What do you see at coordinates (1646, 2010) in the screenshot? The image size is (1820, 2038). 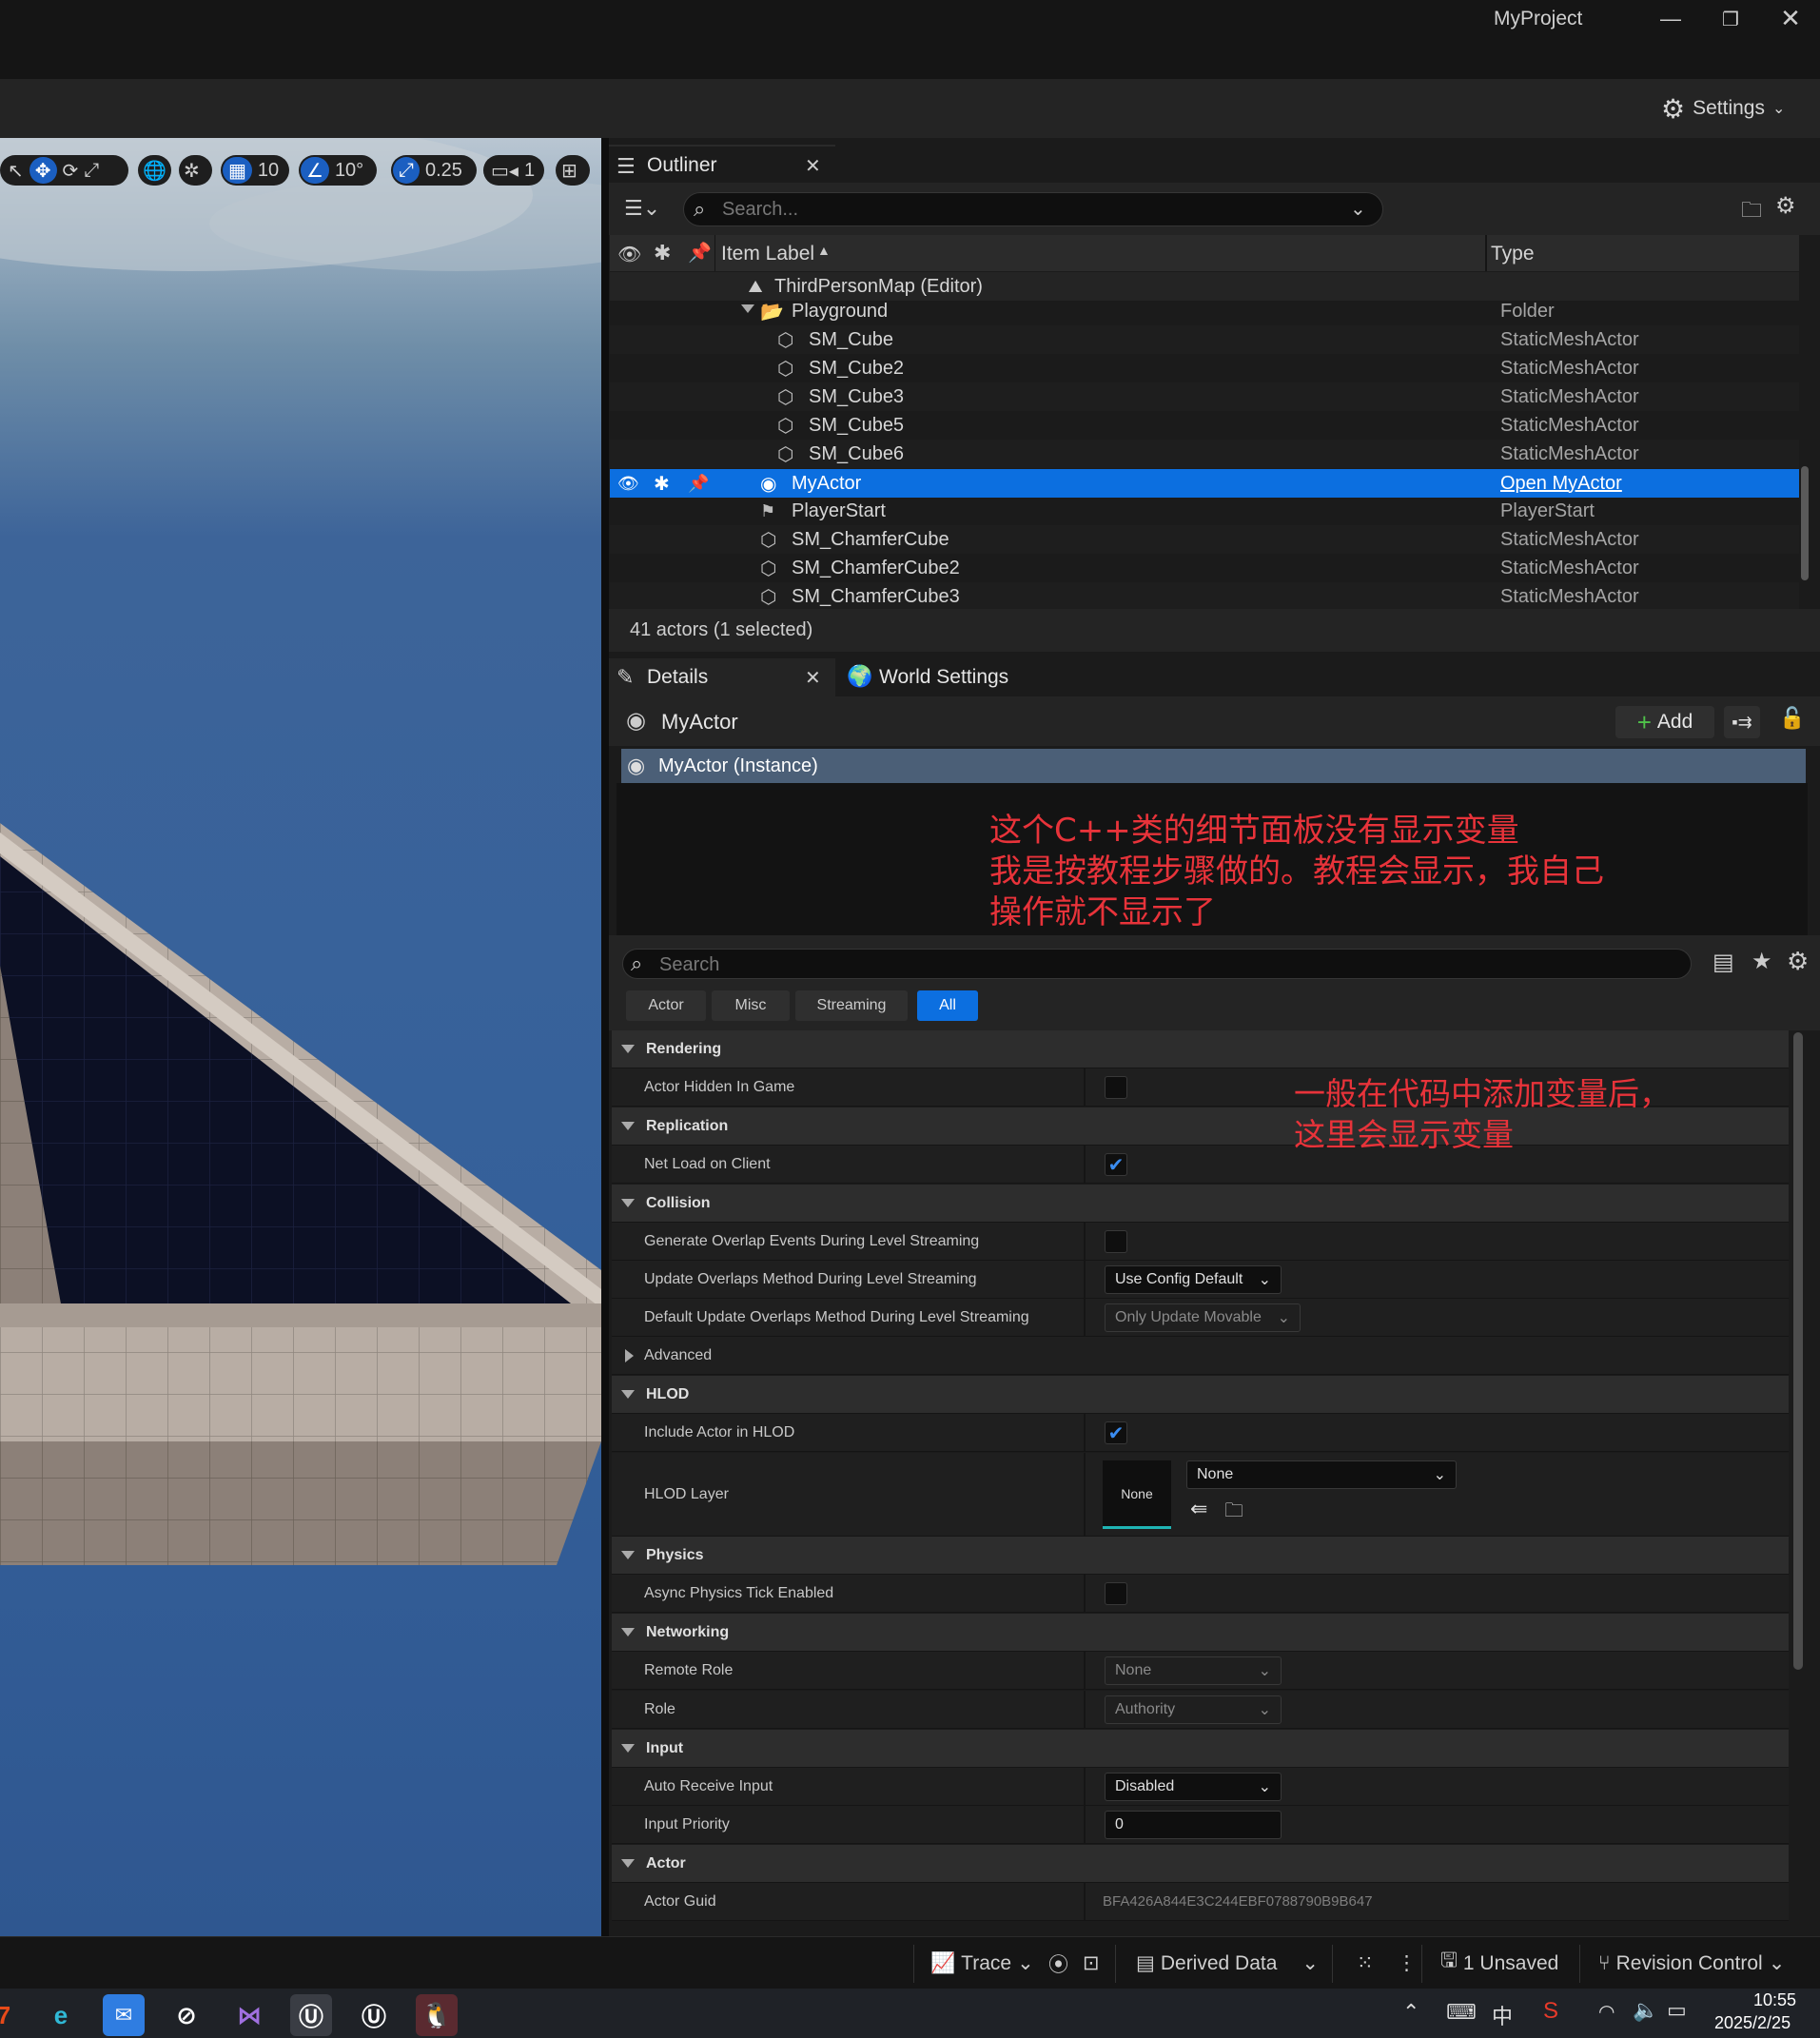 I see `volume-icon: 🔈` at bounding box center [1646, 2010].